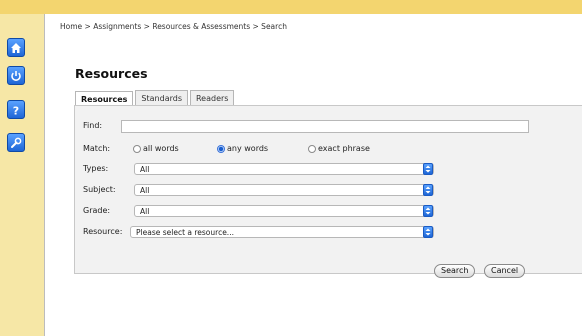 This screenshot has height=336, width=582. What do you see at coordinates (284, 190) in the screenshot?
I see `subject-select: All` at bounding box center [284, 190].